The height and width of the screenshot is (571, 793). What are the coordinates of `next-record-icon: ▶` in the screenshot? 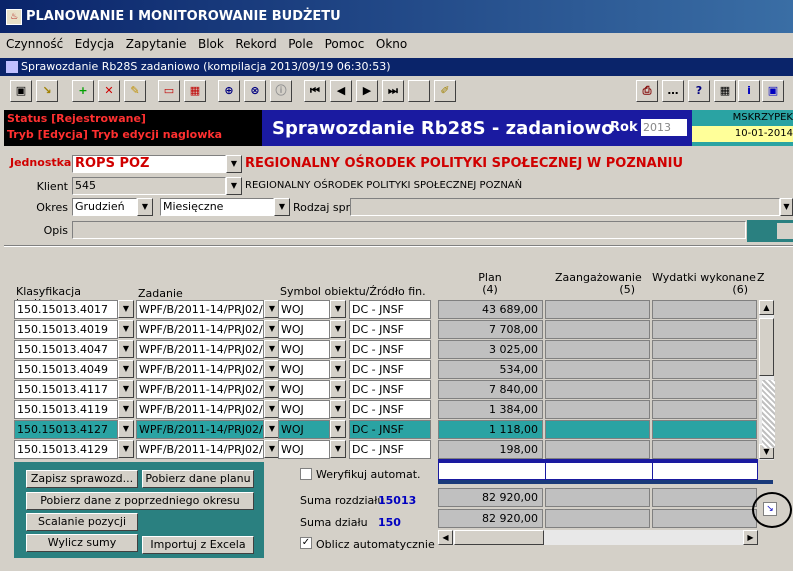 It's located at (367, 91).